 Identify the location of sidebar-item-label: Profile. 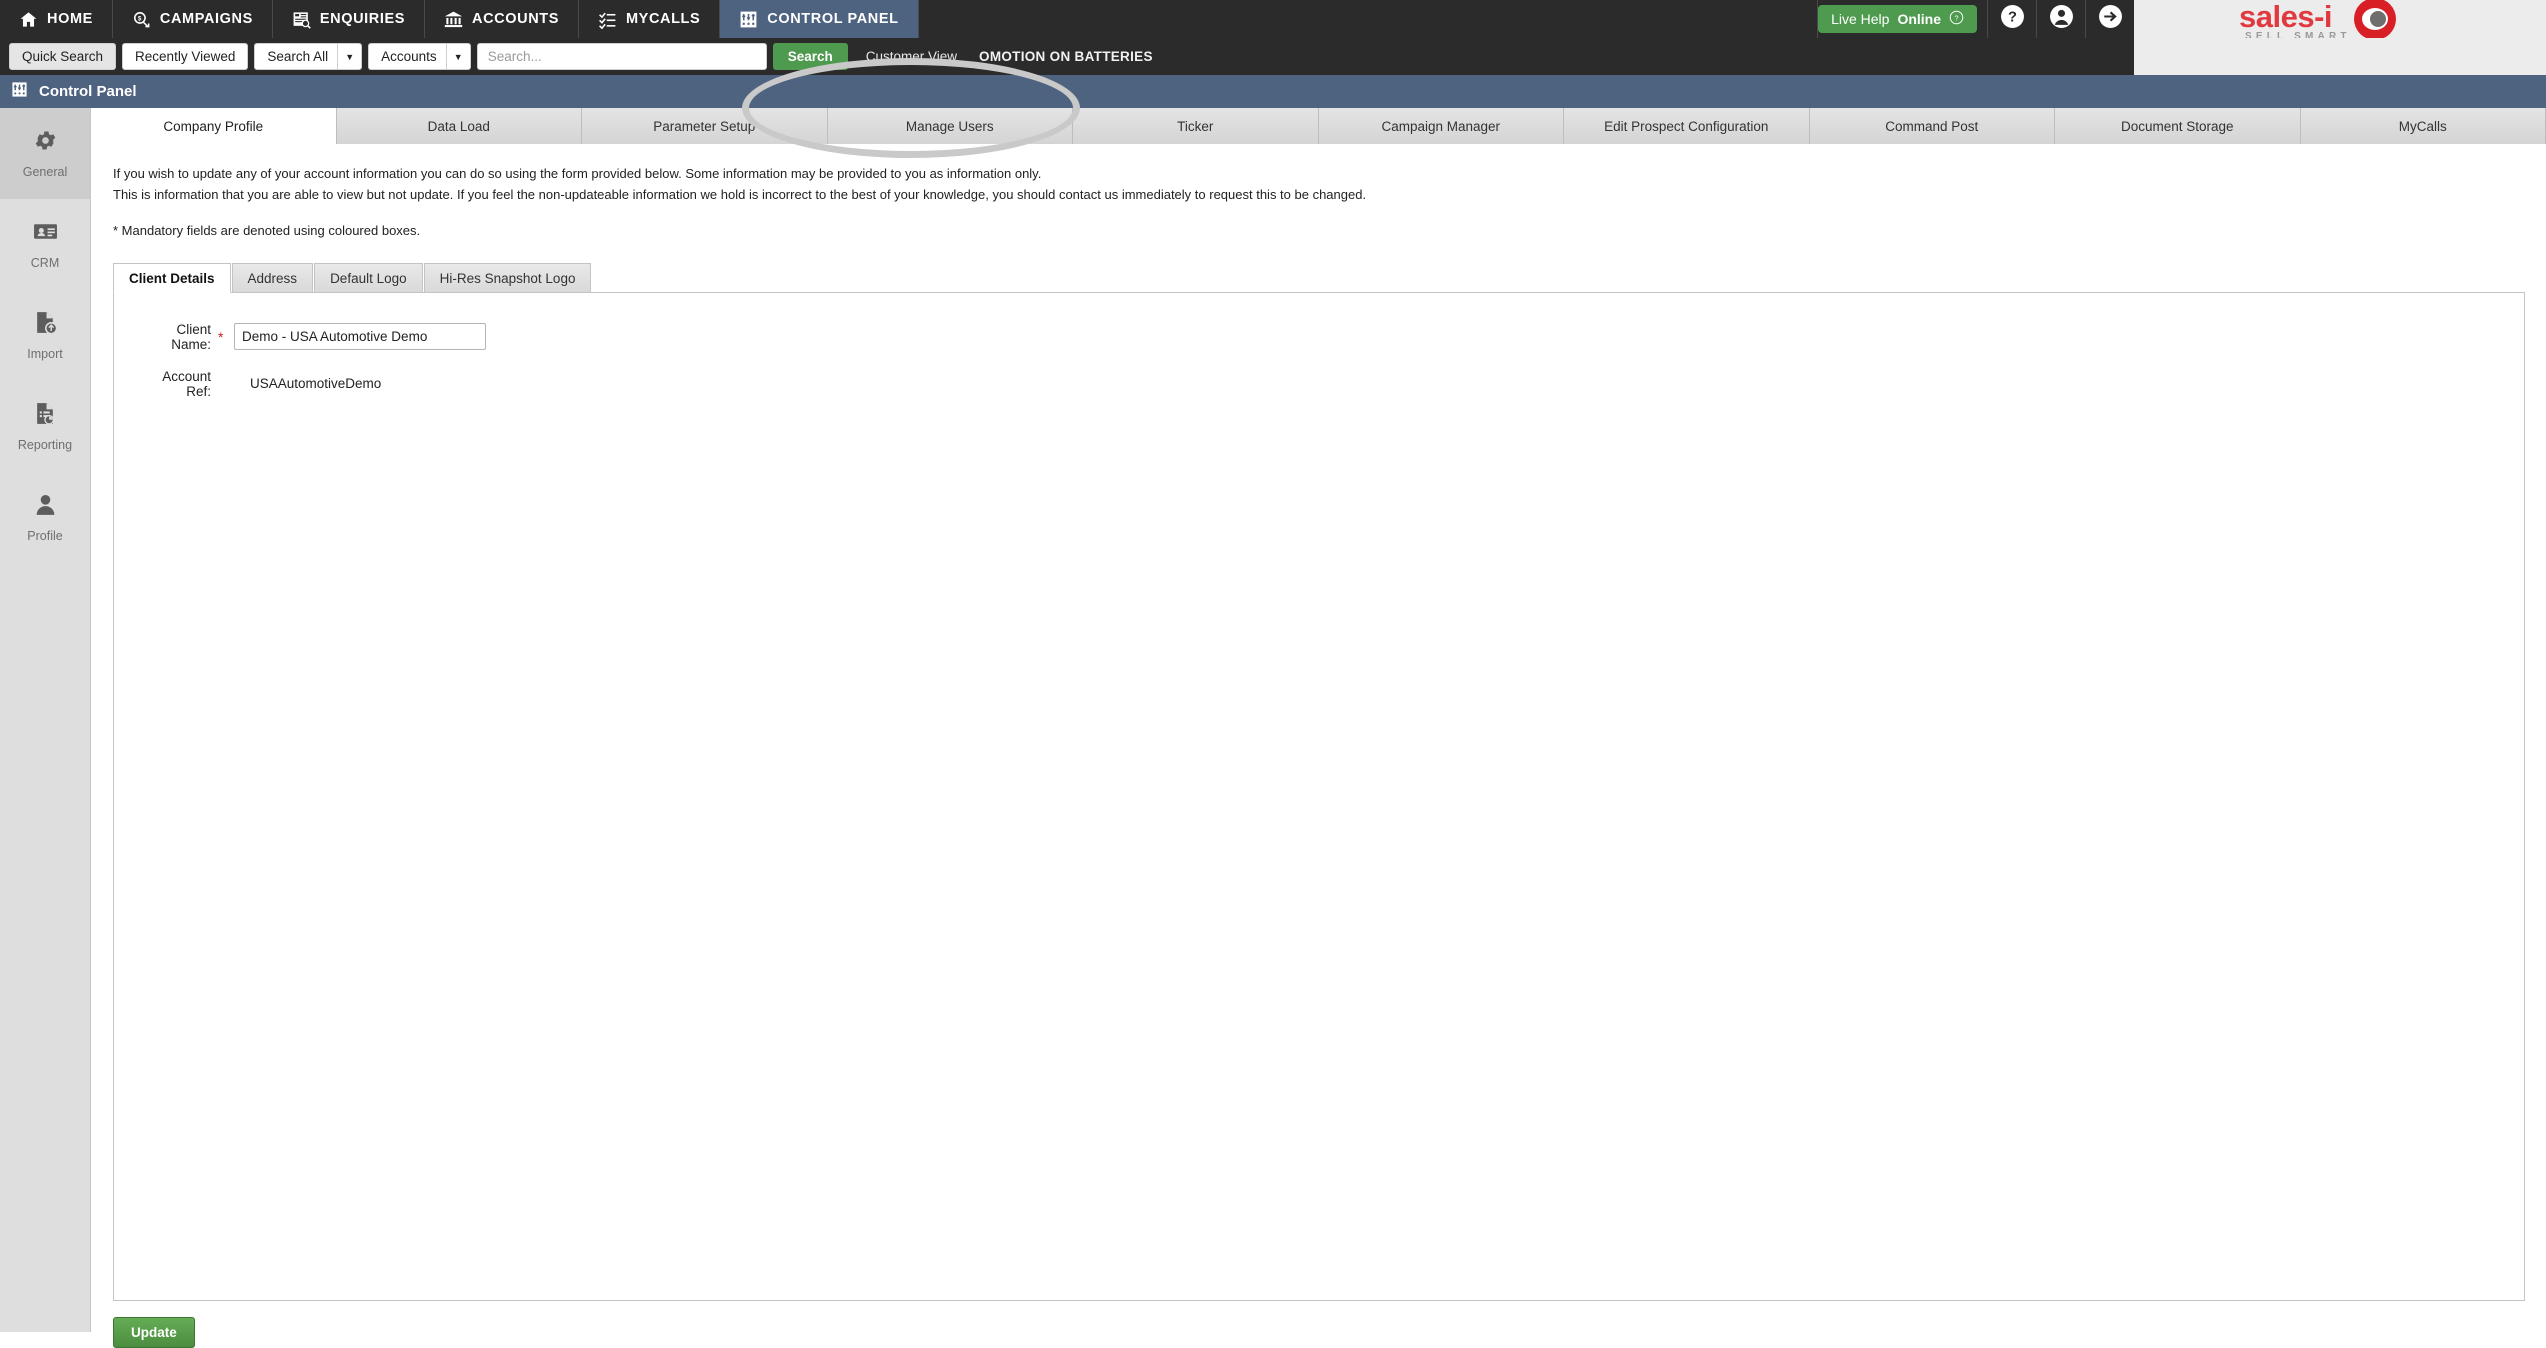
(44, 536).